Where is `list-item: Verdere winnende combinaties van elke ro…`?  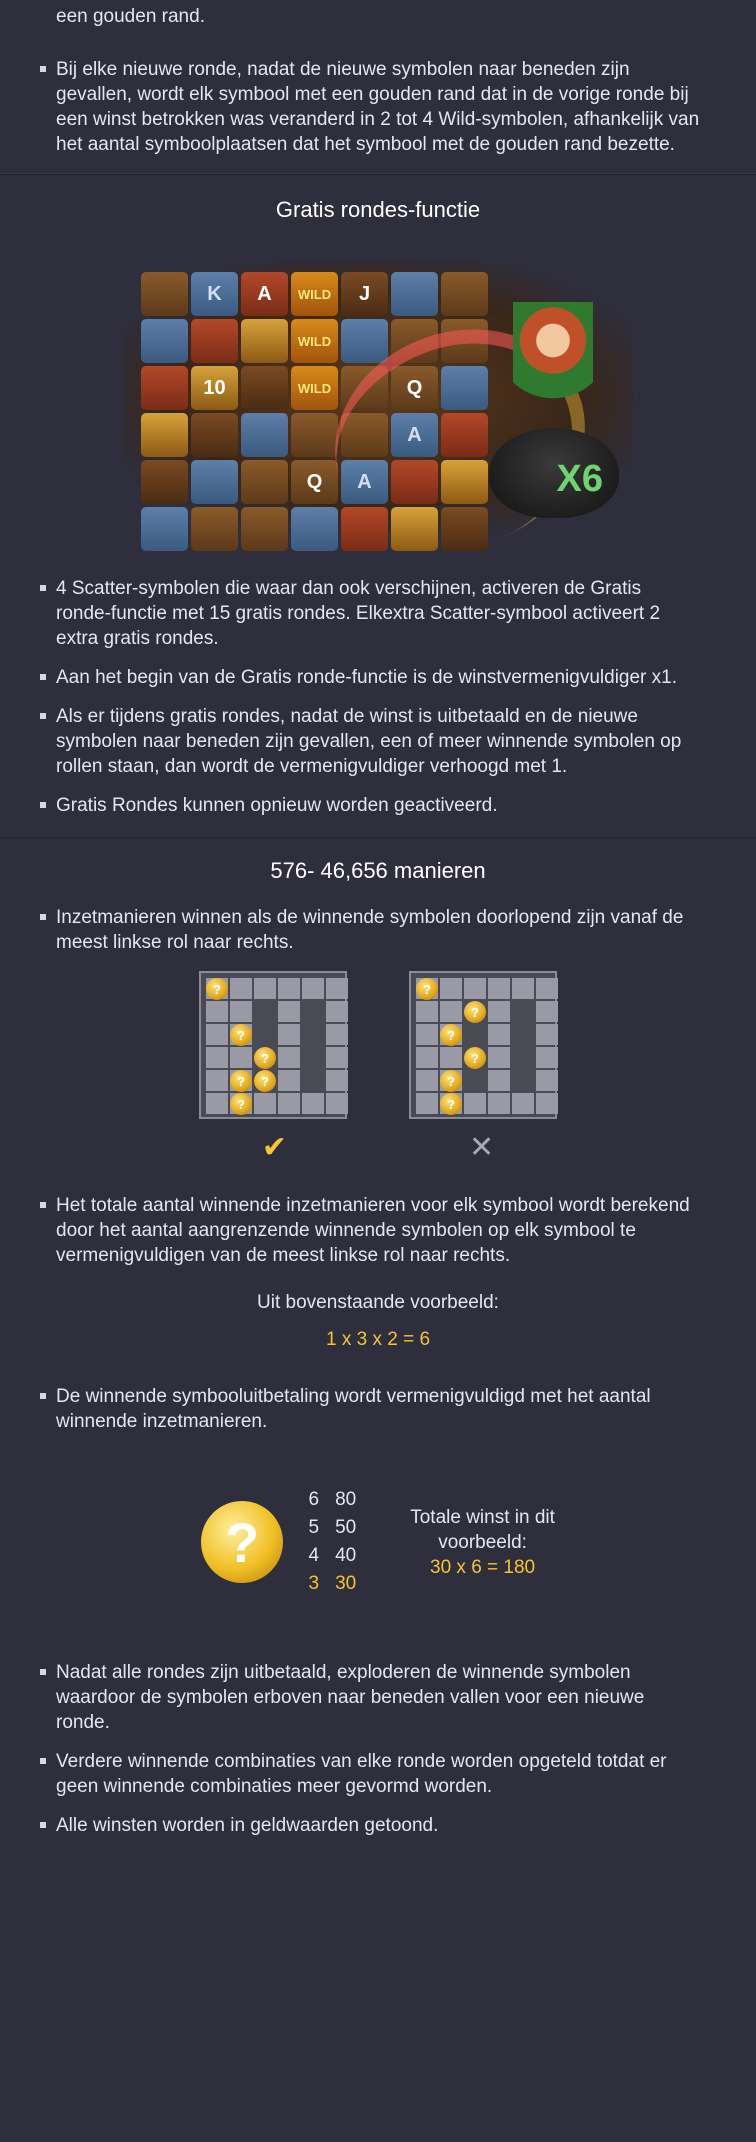
list-item: Verdere winnende combinaties van elke ro… is located at coordinates (370, 1774).